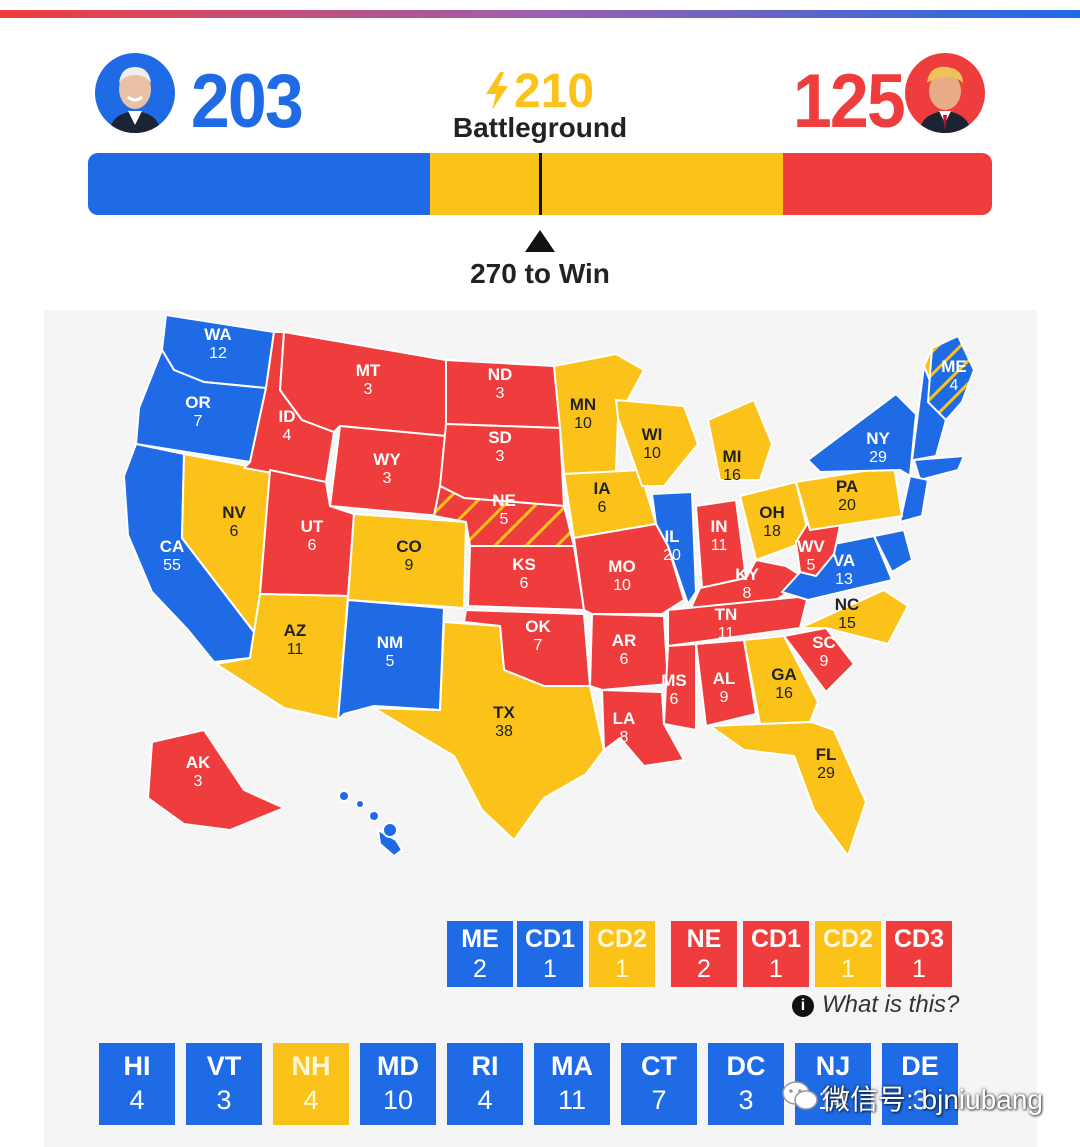 This screenshot has width=1080, height=1147. I want to click on state-votes-ga: 16, so click(784, 693).